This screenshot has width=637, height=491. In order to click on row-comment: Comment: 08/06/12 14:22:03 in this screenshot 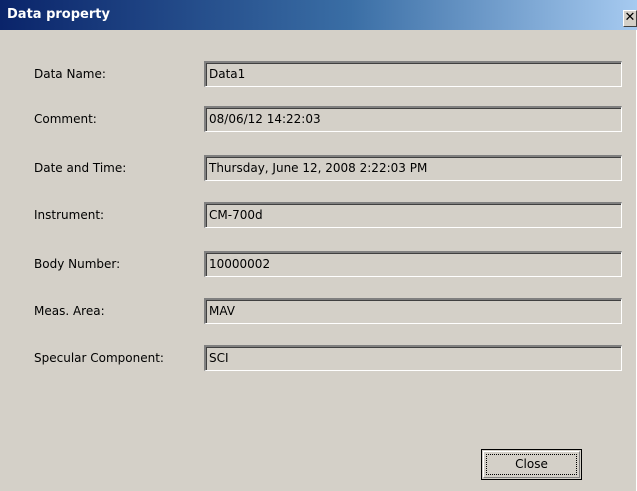, I will do `click(318, 119)`.